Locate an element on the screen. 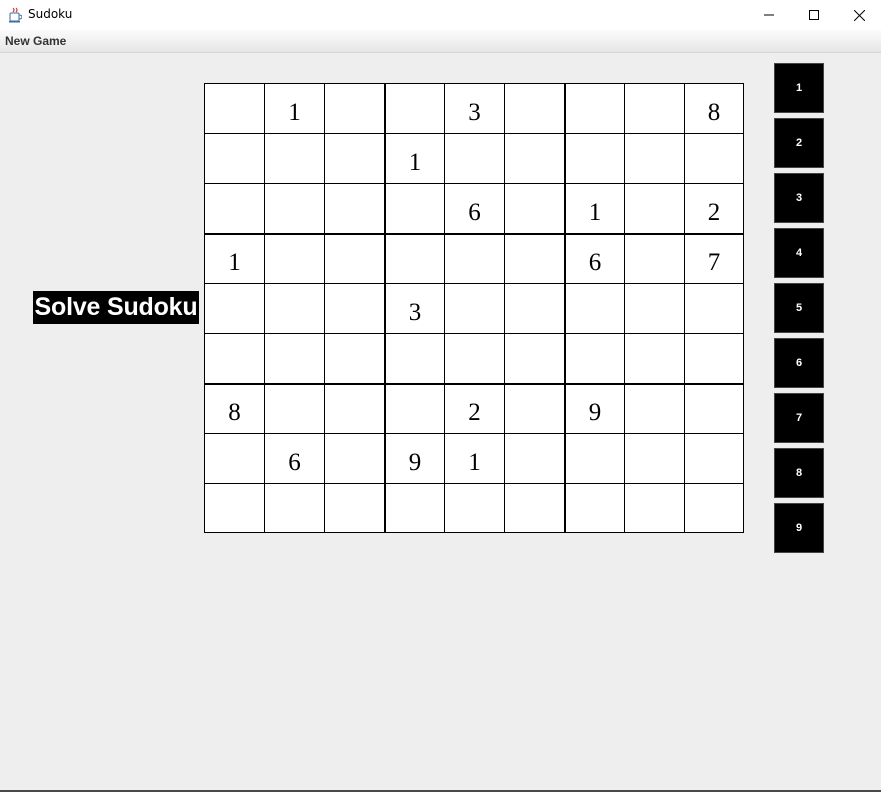  close-icon is located at coordinates (859, 15).